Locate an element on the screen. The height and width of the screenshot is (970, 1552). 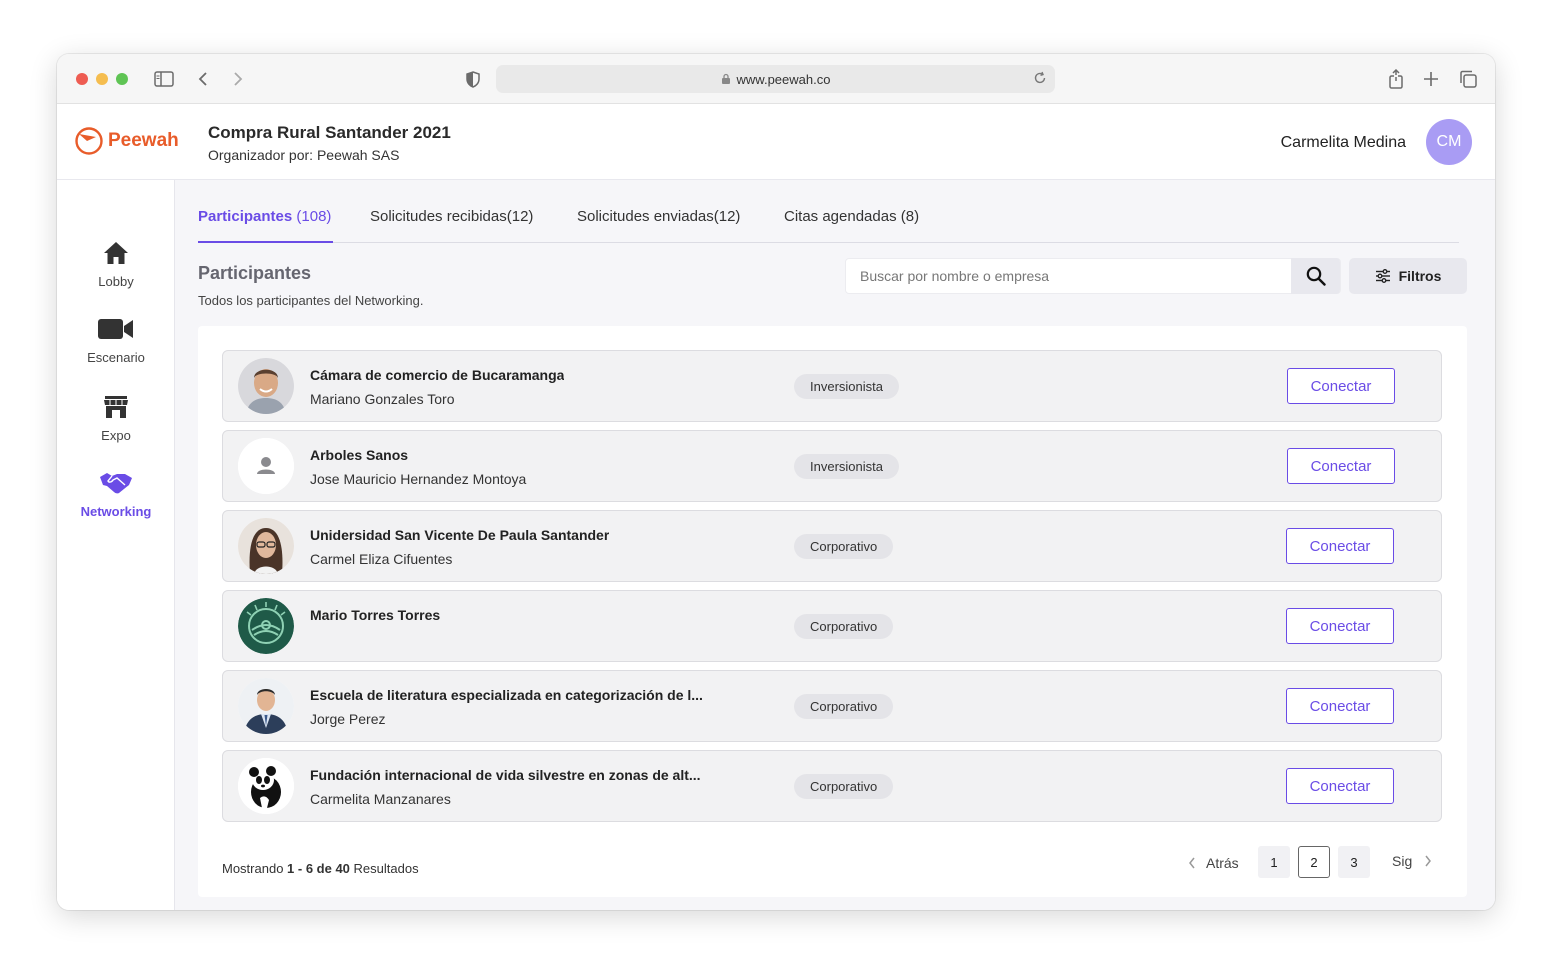
participant-org: Mario Torres Torres is located at coordinates (375, 615).